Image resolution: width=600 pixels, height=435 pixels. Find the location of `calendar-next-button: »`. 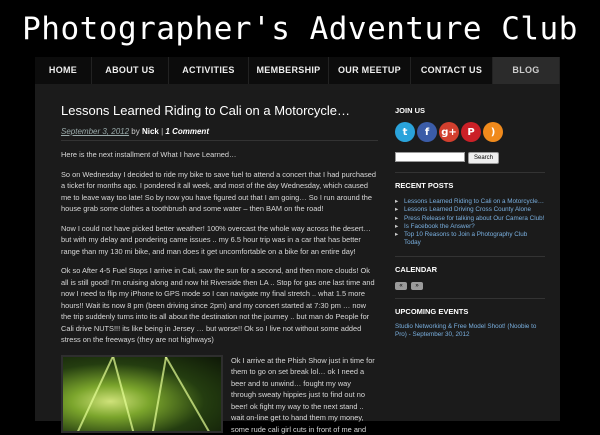

calendar-next-button: » is located at coordinates (417, 286).